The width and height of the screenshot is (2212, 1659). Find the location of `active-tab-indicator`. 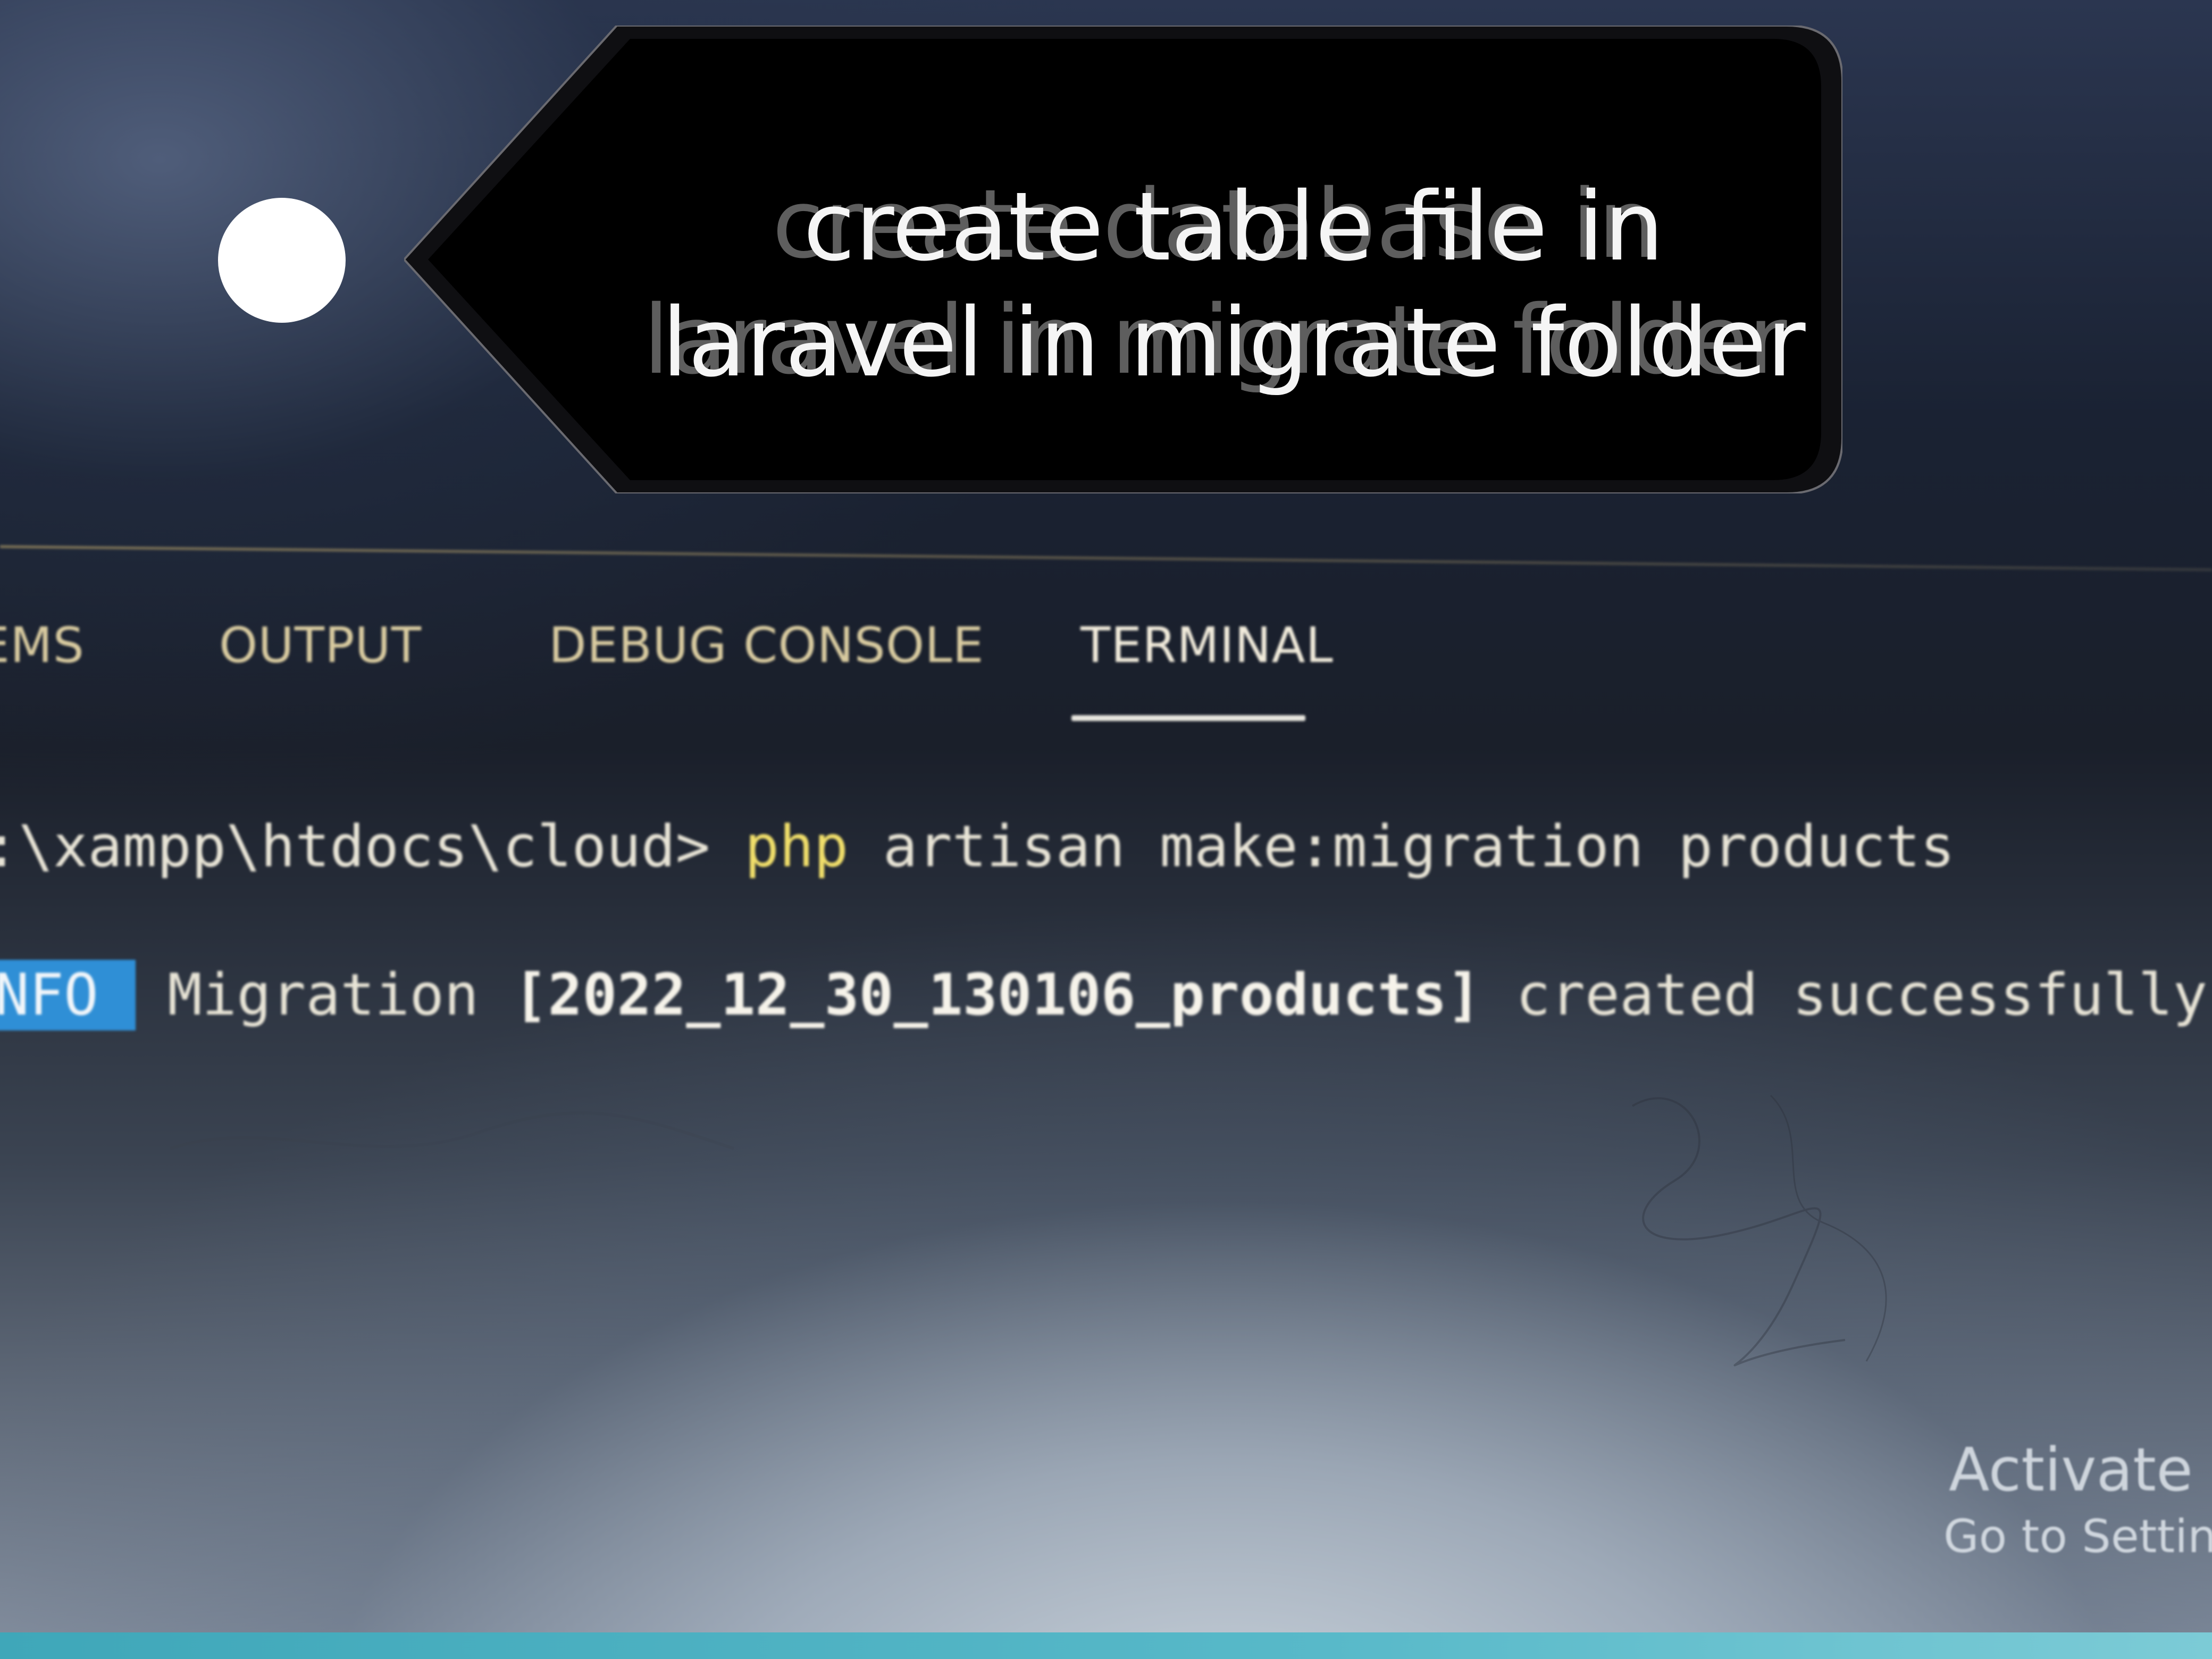

active-tab-indicator is located at coordinates (1188, 718).